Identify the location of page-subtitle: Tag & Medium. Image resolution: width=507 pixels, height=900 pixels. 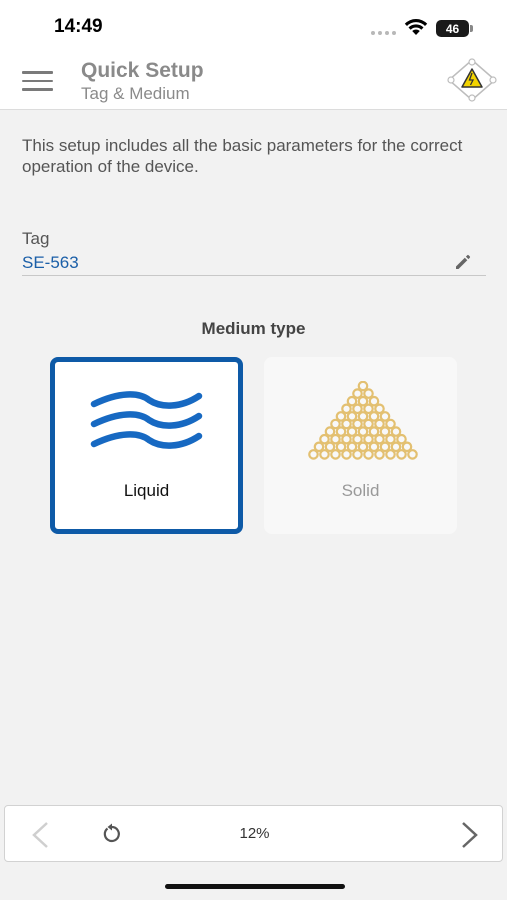
(135, 93).